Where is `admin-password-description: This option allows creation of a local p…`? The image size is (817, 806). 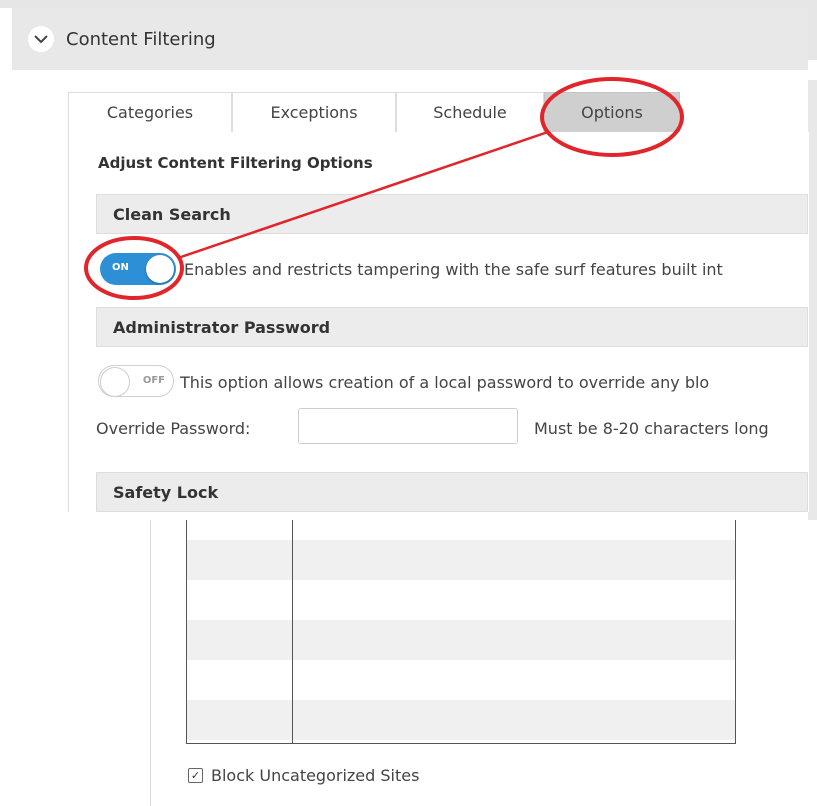
admin-password-description: This option allows creation of a local p… is located at coordinates (445, 382).